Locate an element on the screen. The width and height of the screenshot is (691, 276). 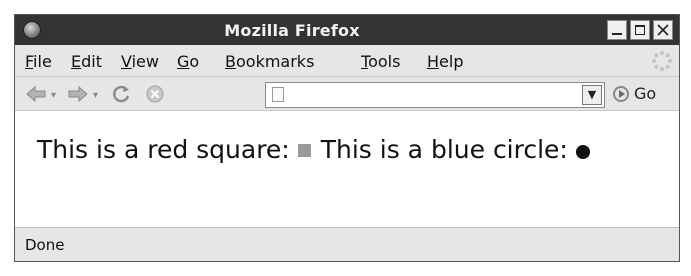
window-controls is located at coordinates (640, 30).